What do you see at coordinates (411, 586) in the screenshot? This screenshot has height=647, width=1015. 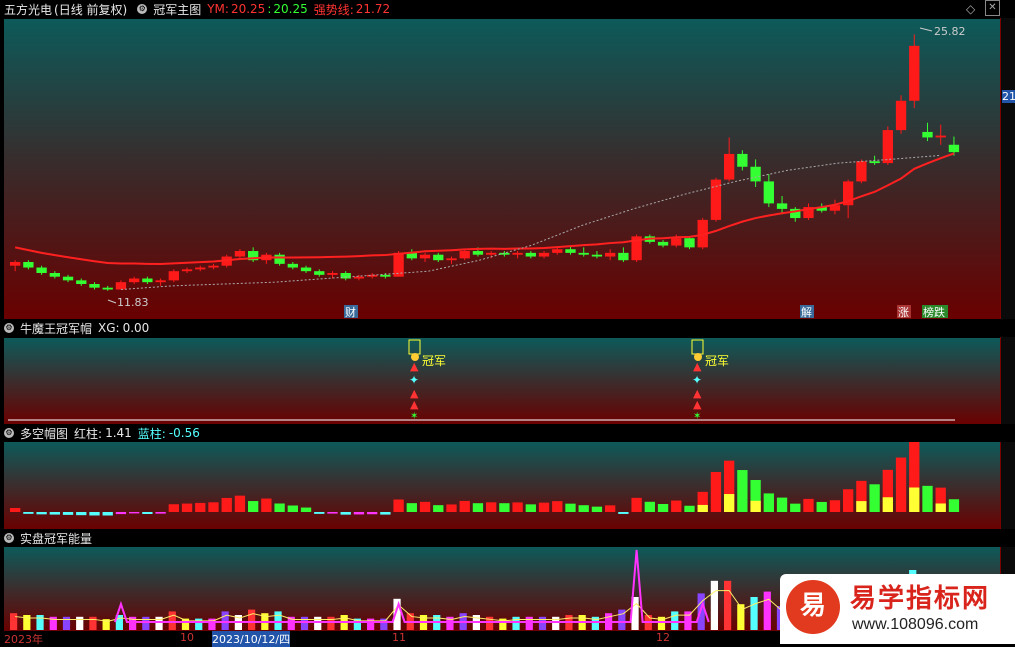 I see `sub3-spike-line` at bounding box center [411, 586].